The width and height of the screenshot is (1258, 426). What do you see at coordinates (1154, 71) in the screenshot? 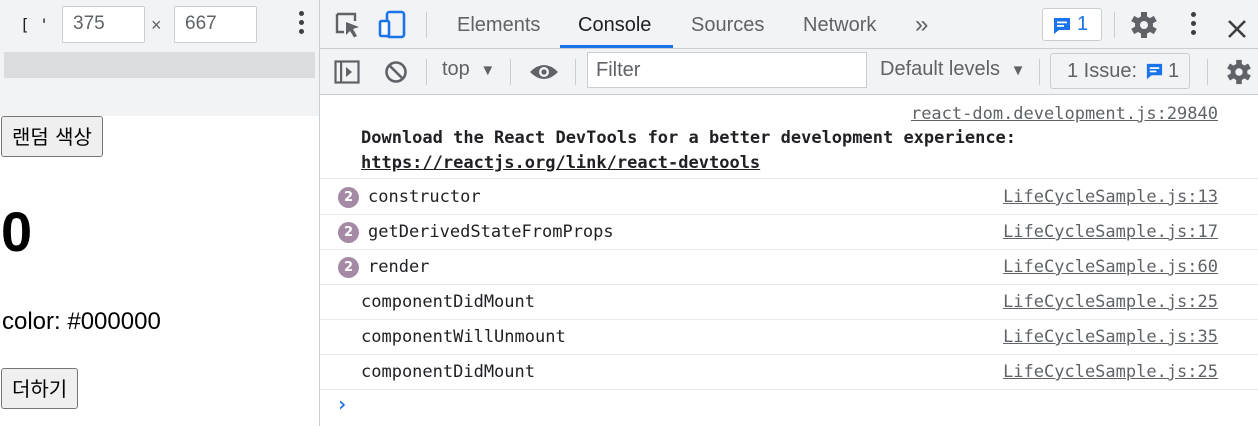
I see `issue-message-icon` at bounding box center [1154, 71].